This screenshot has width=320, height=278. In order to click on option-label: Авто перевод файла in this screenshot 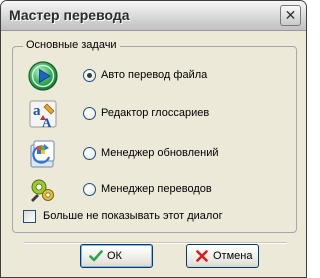, I will do `click(154, 75)`.